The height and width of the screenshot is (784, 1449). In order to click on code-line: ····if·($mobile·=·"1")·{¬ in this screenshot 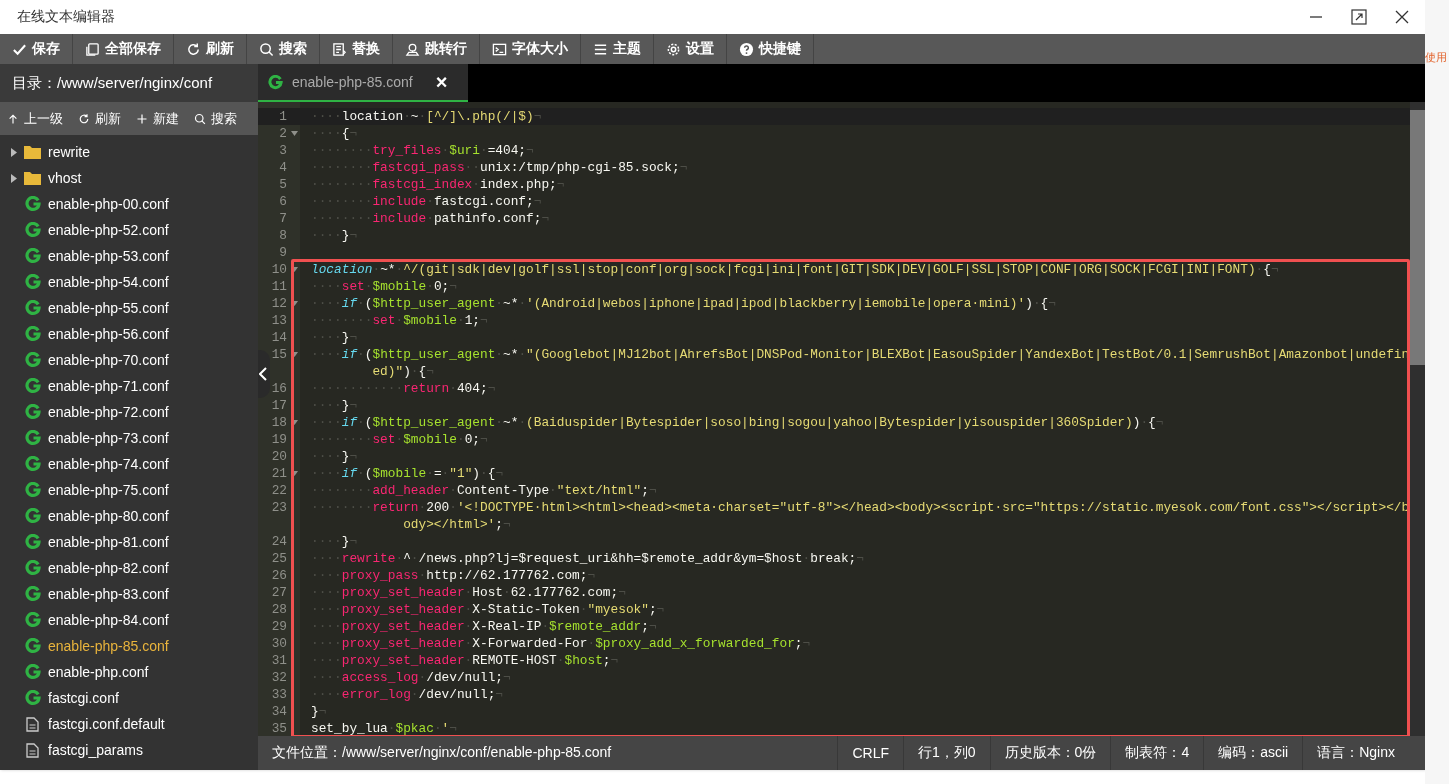, I will do `click(408, 473)`.